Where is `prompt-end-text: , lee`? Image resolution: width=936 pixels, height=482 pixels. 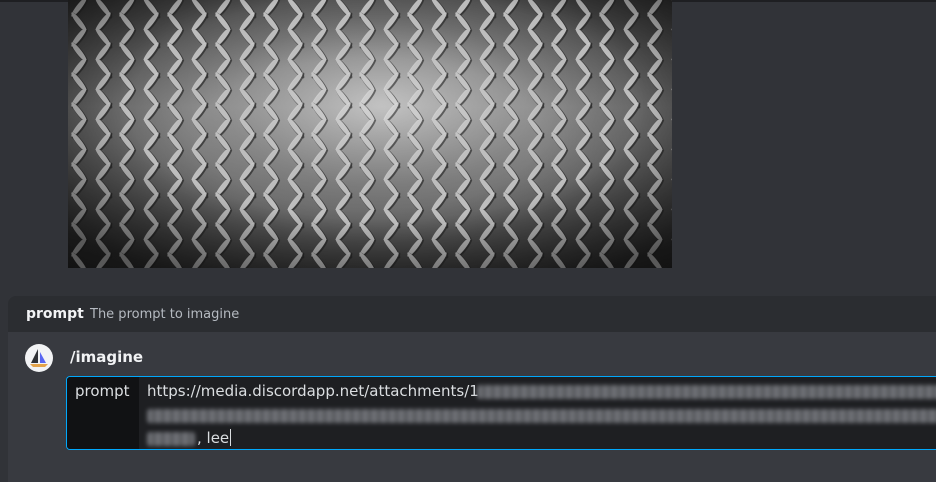
prompt-end-text: , lee is located at coordinates (213, 438).